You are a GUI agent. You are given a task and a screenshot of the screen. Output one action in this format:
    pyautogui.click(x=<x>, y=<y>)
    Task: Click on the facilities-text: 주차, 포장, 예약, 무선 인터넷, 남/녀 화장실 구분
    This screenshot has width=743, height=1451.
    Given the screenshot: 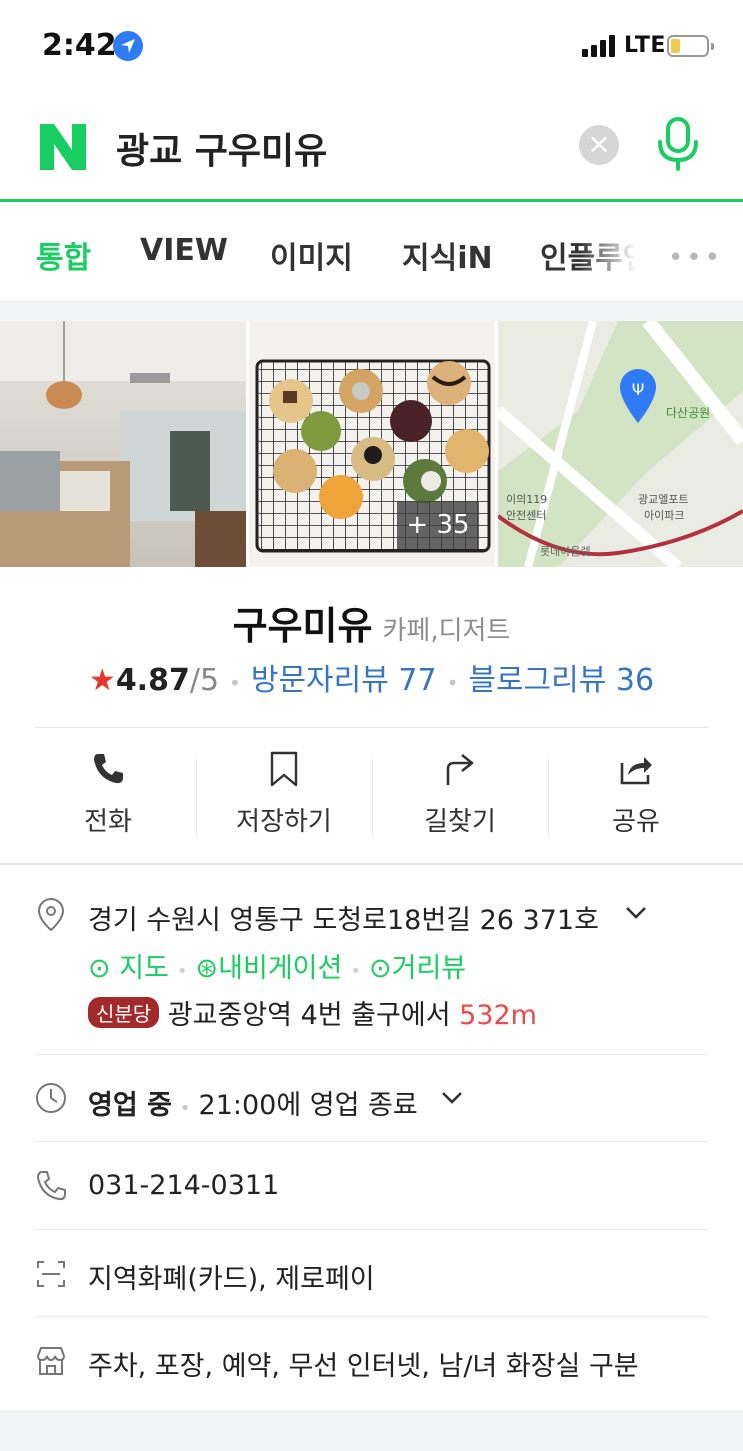 What is the action you would take?
    pyautogui.click(x=363, y=1366)
    